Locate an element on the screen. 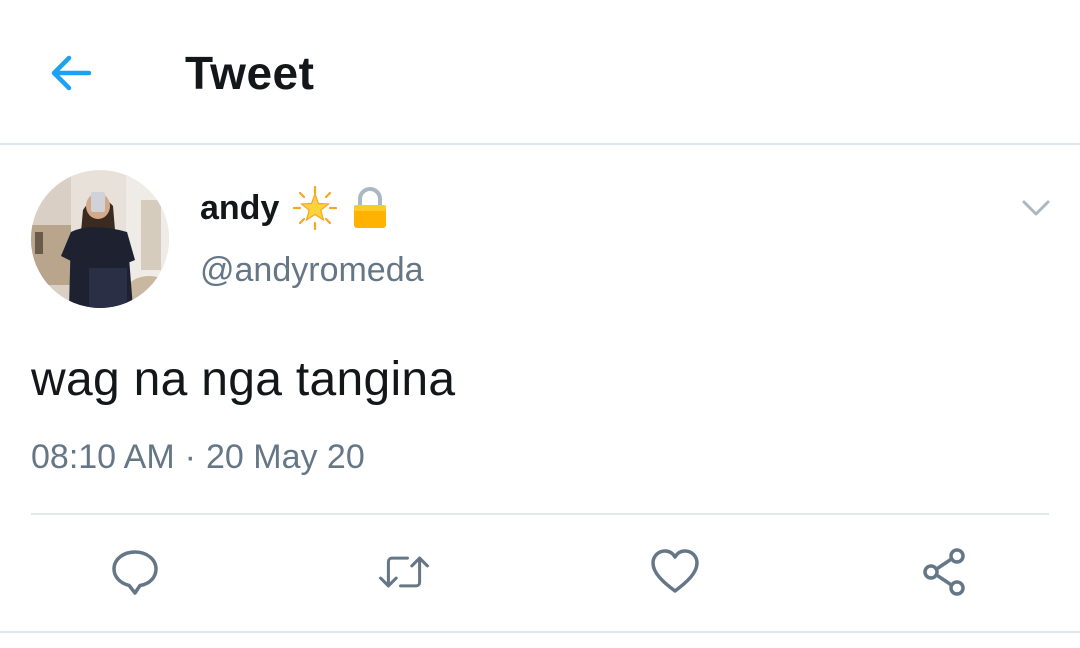 This screenshot has height=648, width=1080. like-button is located at coordinates (675, 572).